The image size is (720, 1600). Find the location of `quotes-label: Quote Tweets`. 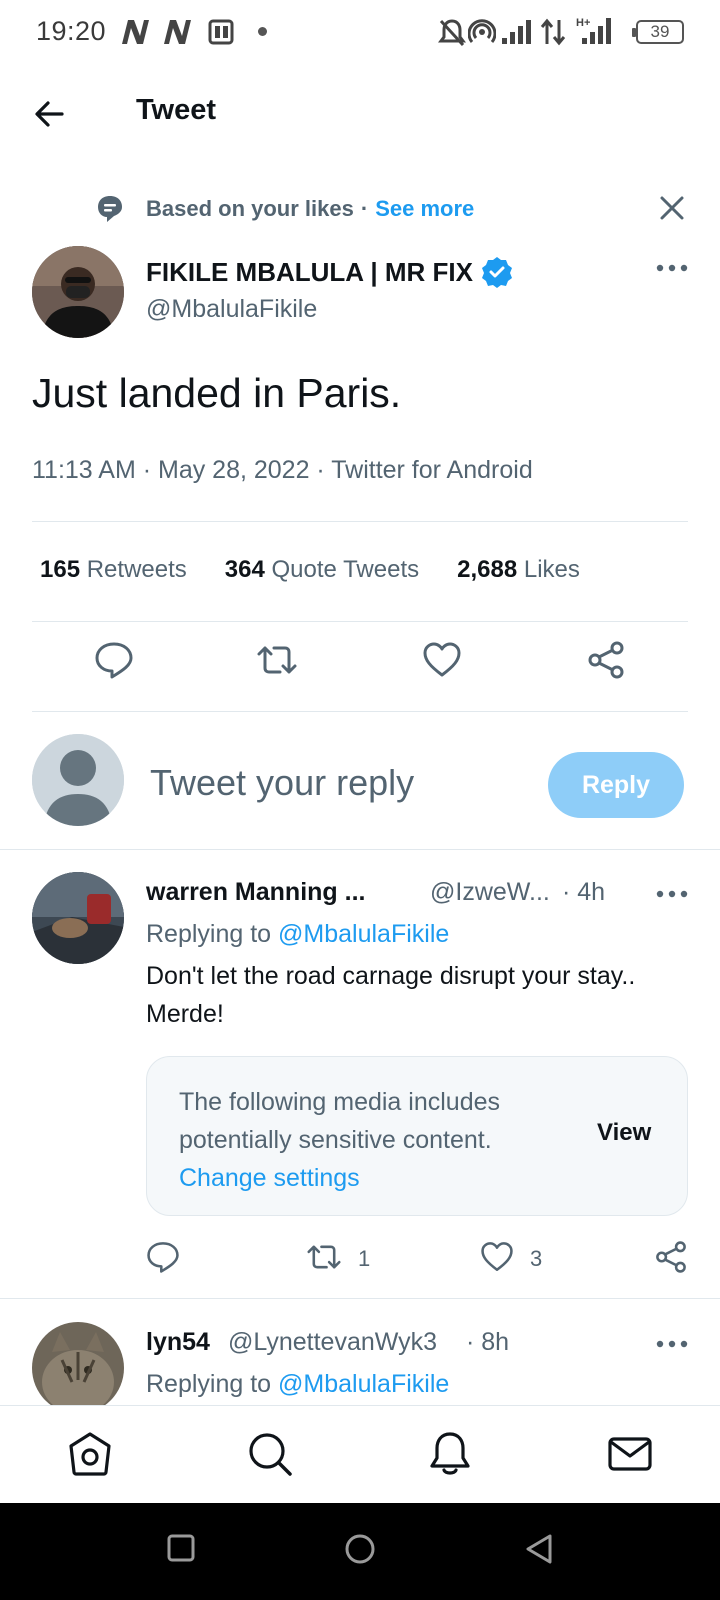

quotes-label: Quote Tweets is located at coordinates (345, 569).